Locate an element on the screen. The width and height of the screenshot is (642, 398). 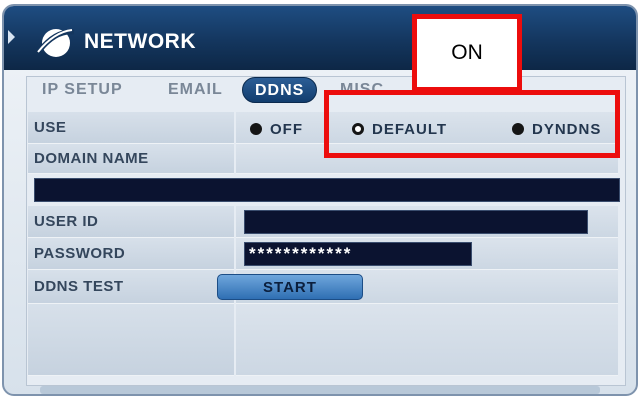
radio-off-label: OFF is located at coordinates (286, 129).